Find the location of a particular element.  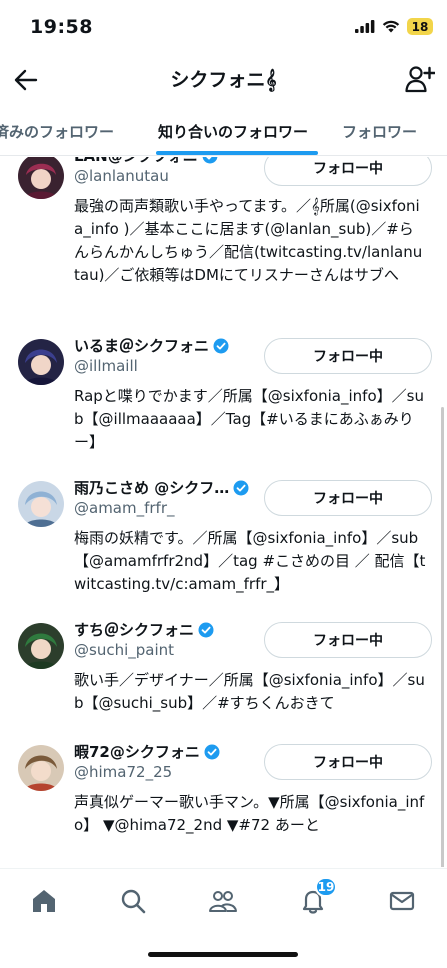

user-name-row: 暇72@シクフォニ is located at coordinates (147, 751).